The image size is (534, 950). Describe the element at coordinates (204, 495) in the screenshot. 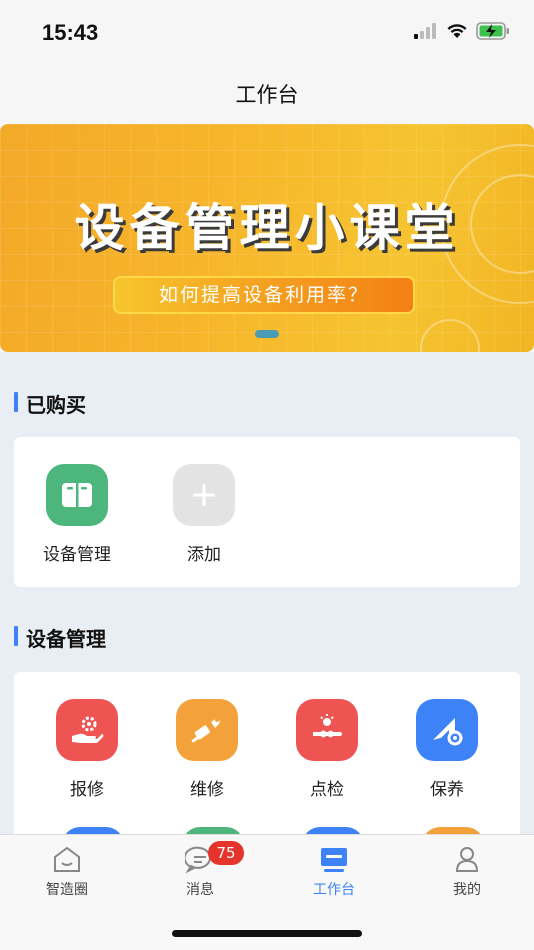

I see `add-icon` at that location.